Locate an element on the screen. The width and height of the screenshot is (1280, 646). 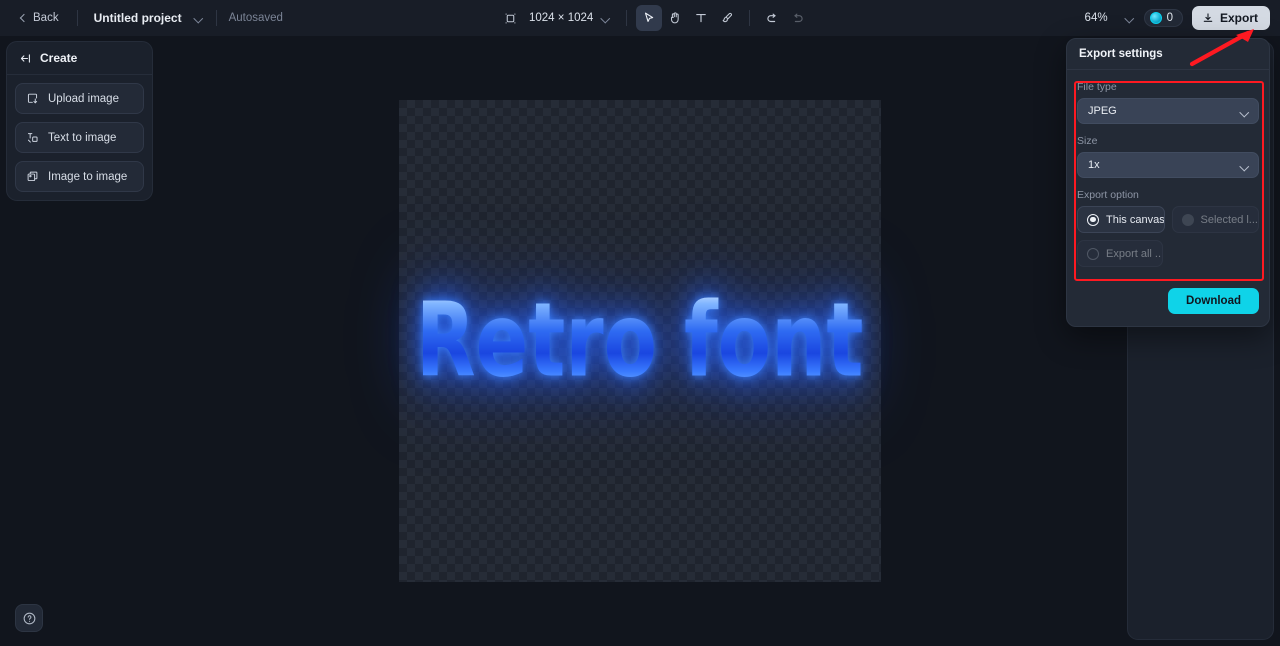
zoom-level-selector: 64% is located at coordinates (1096, 18).